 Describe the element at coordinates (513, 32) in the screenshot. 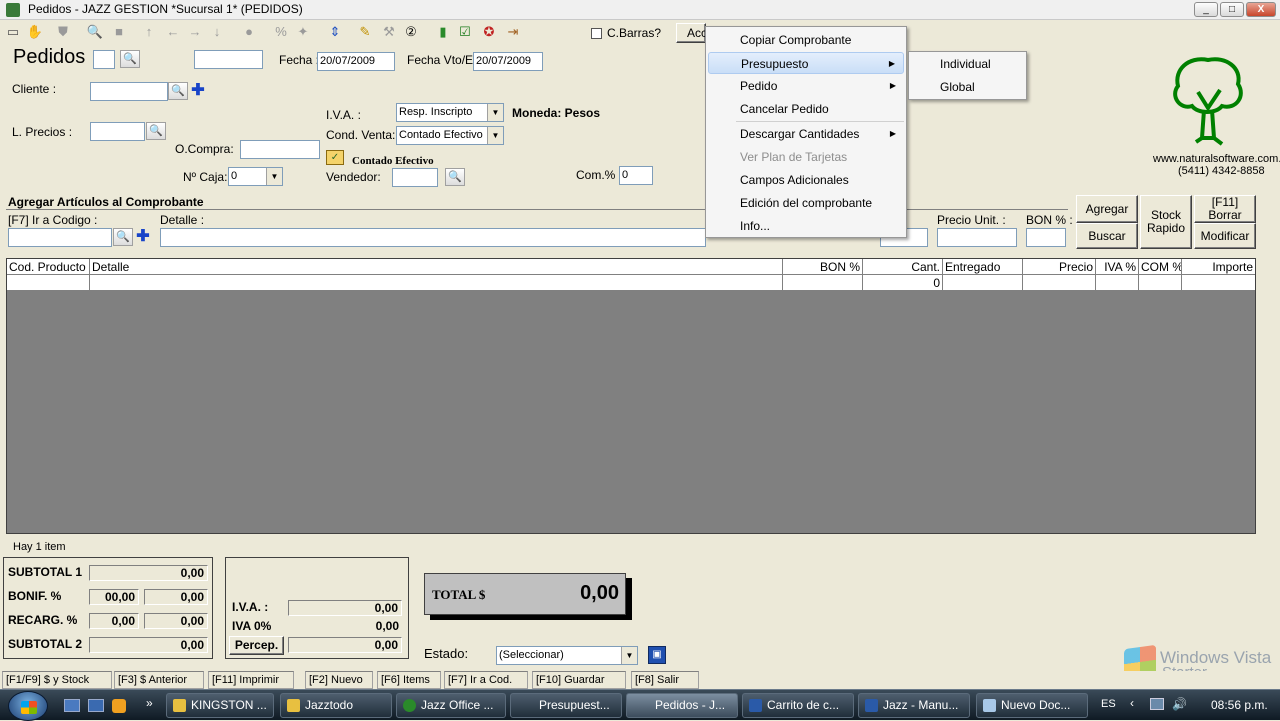

I see `exit-icon: ⇥` at that location.